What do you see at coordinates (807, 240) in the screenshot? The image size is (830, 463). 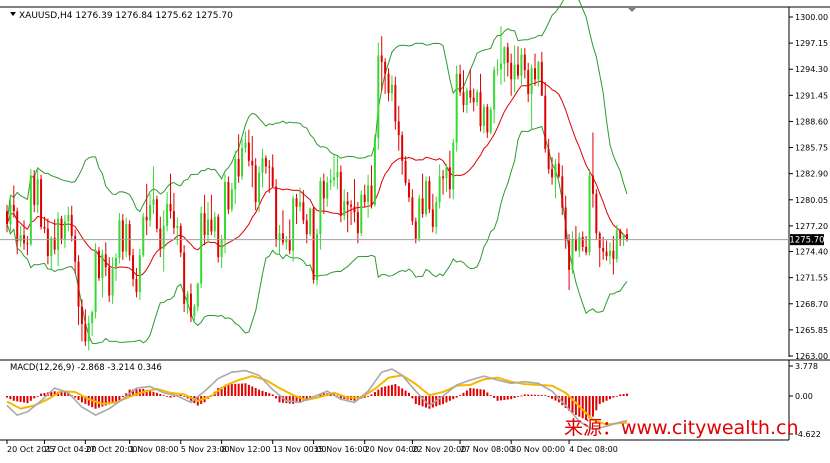 I see `current-price-tag: 1275.70` at bounding box center [807, 240].